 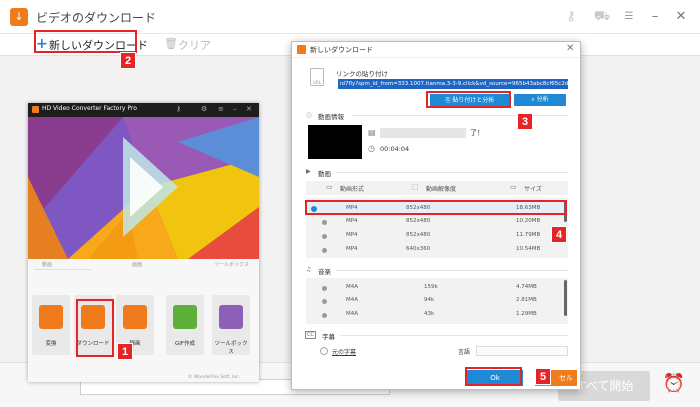 What do you see at coordinates (429, 314) in the screenshot?
I see `row-bitrate: 43k` at bounding box center [429, 314].